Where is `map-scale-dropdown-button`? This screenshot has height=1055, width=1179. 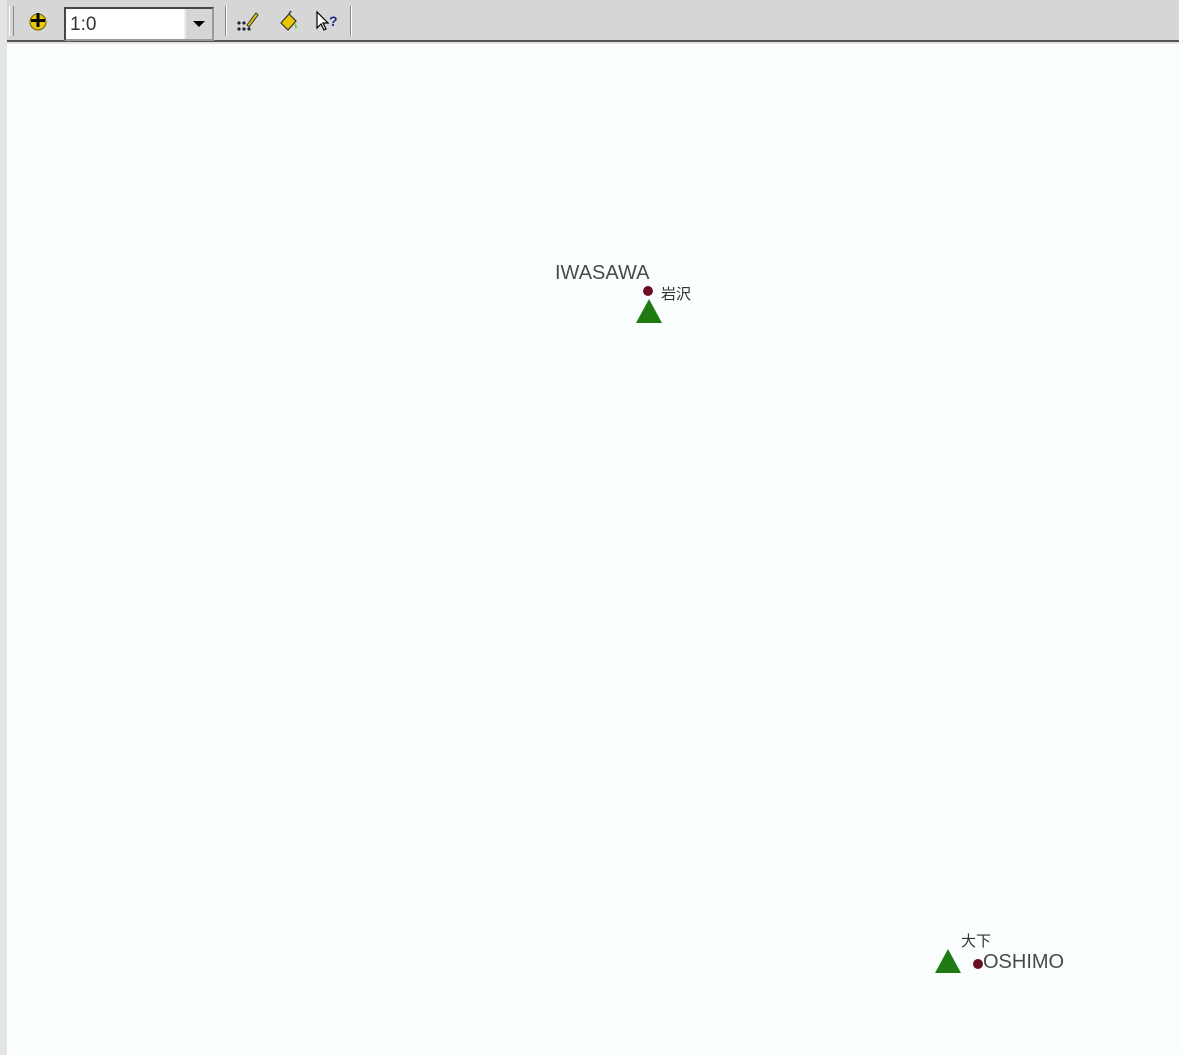
map-scale-dropdown-button is located at coordinates (198, 24).